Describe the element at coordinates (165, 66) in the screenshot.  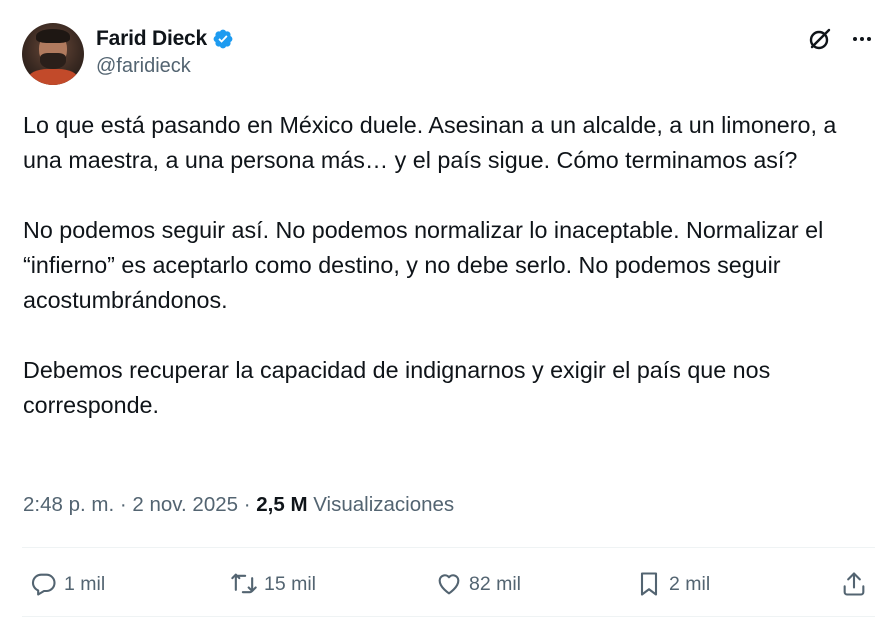
I see `handle: @faridieck` at that location.